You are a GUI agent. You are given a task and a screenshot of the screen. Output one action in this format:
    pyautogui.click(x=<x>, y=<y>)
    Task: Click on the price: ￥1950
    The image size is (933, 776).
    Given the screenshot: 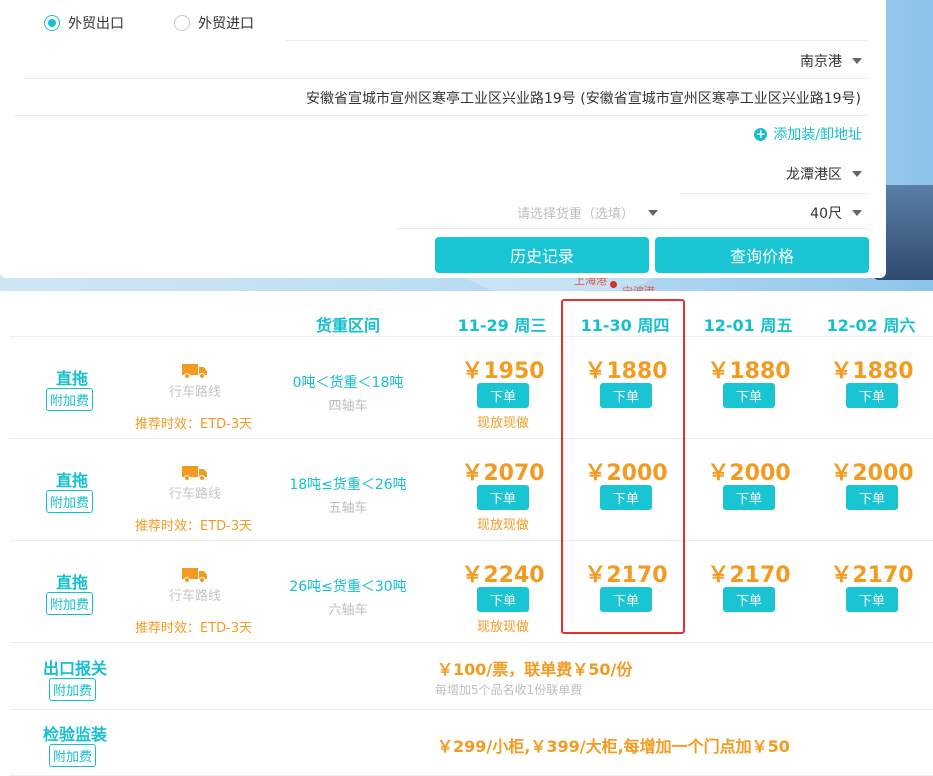 What is the action you would take?
    pyautogui.click(x=503, y=371)
    